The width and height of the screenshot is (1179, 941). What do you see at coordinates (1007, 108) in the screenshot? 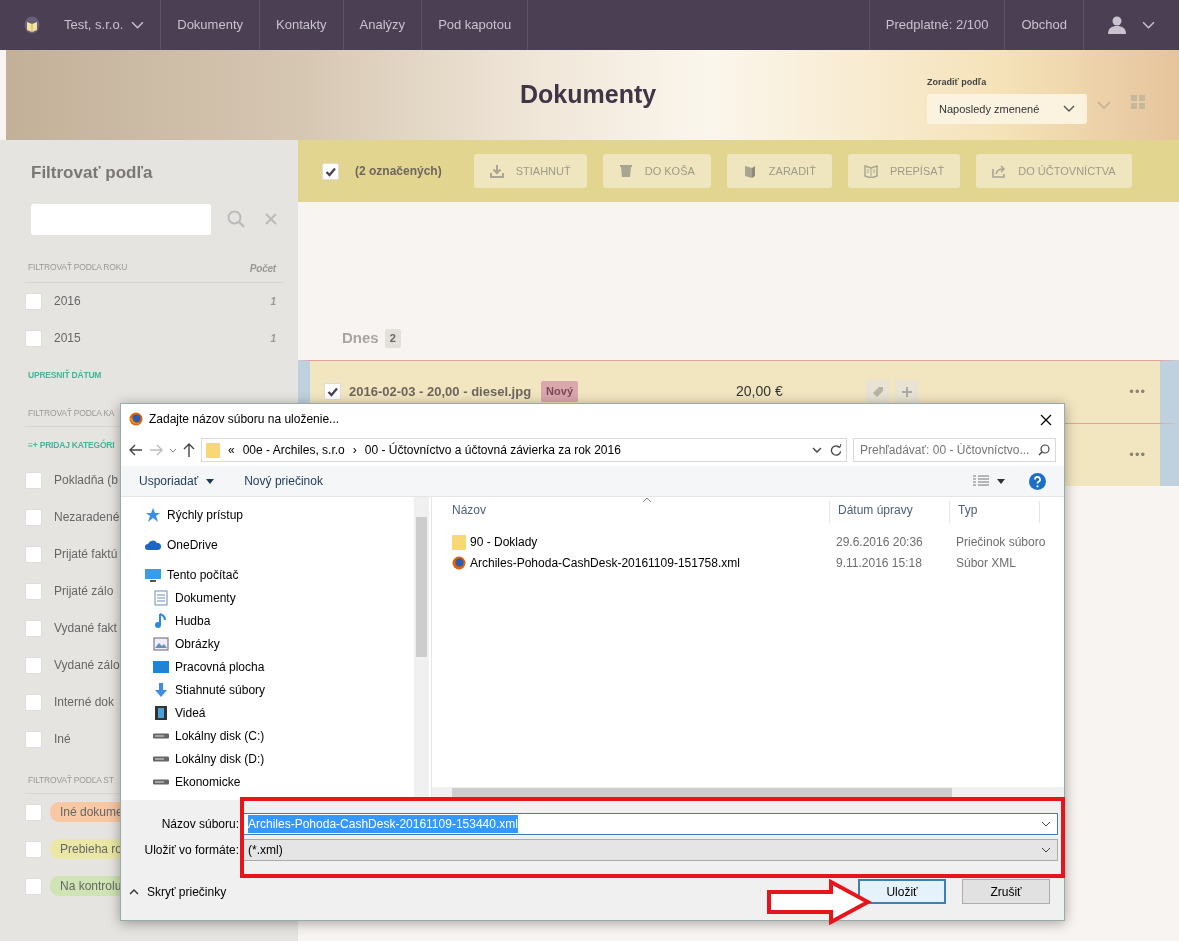
I see `sort-dropdown: Naposledy zmenené` at bounding box center [1007, 108].